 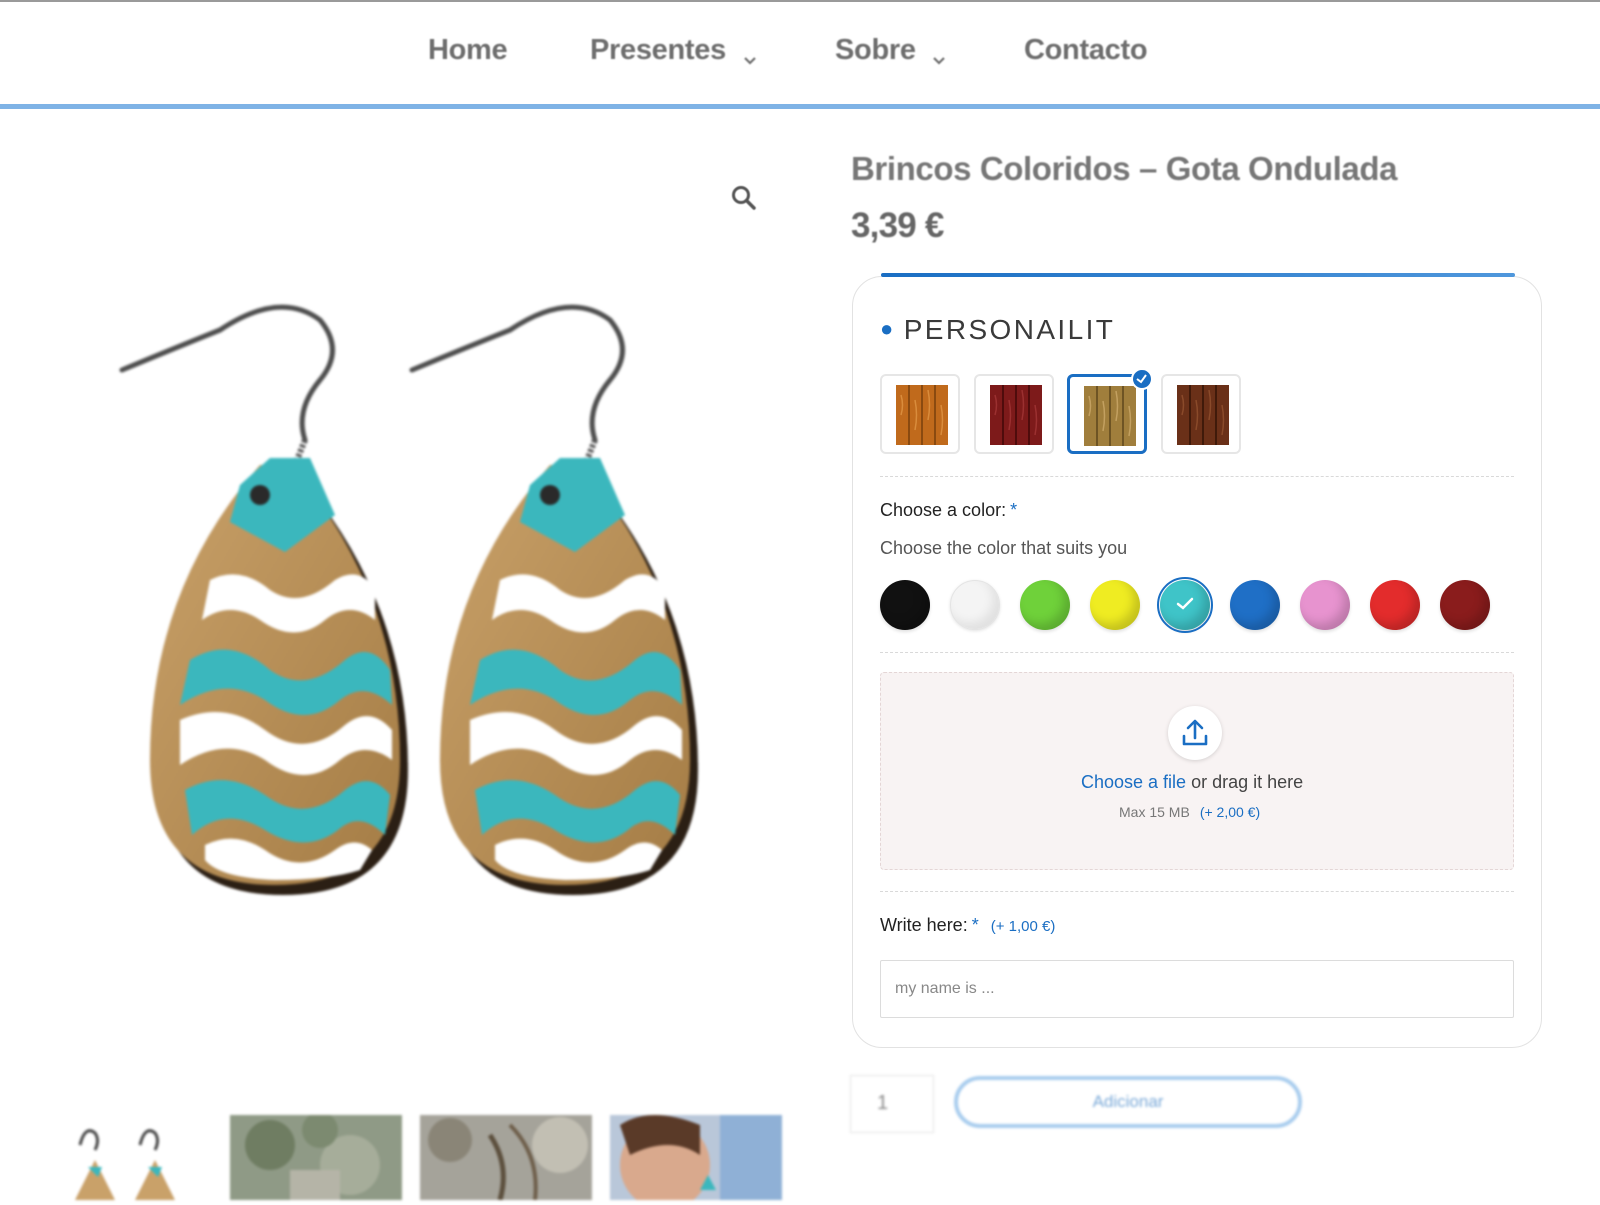 What do you see at coordinates (1009, 329) in the screenshot?
I see `panel-title-text: PERSONAILIT` at bounding box center [1009, 329].